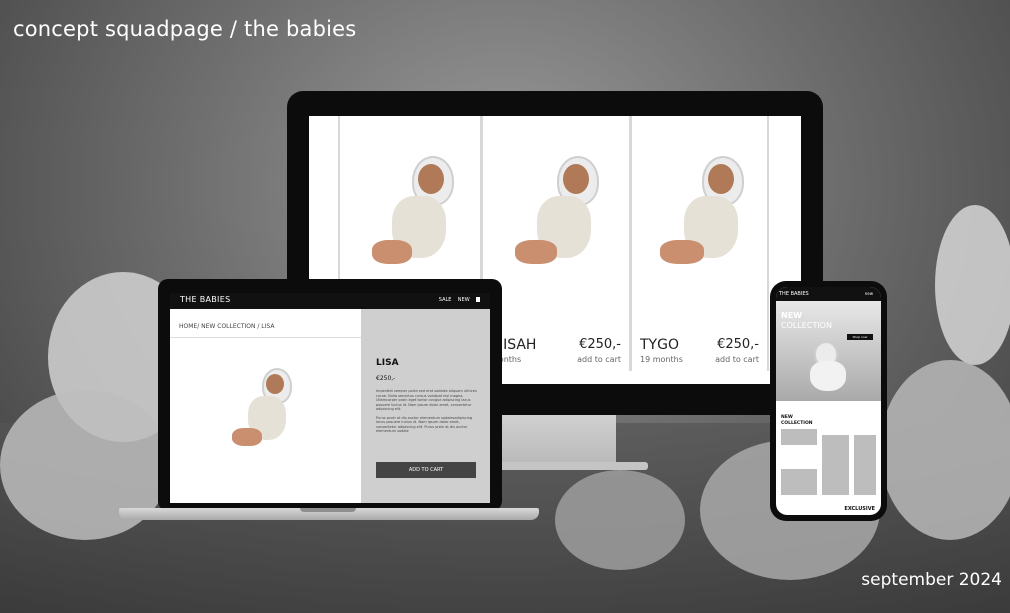 The width and height of the screenshot is (1010, 613). What do you see at coordinates (185, 29) in the screenshot?
I see `page-title: concept squadpage / the babies` at bounding box center [185, 29].